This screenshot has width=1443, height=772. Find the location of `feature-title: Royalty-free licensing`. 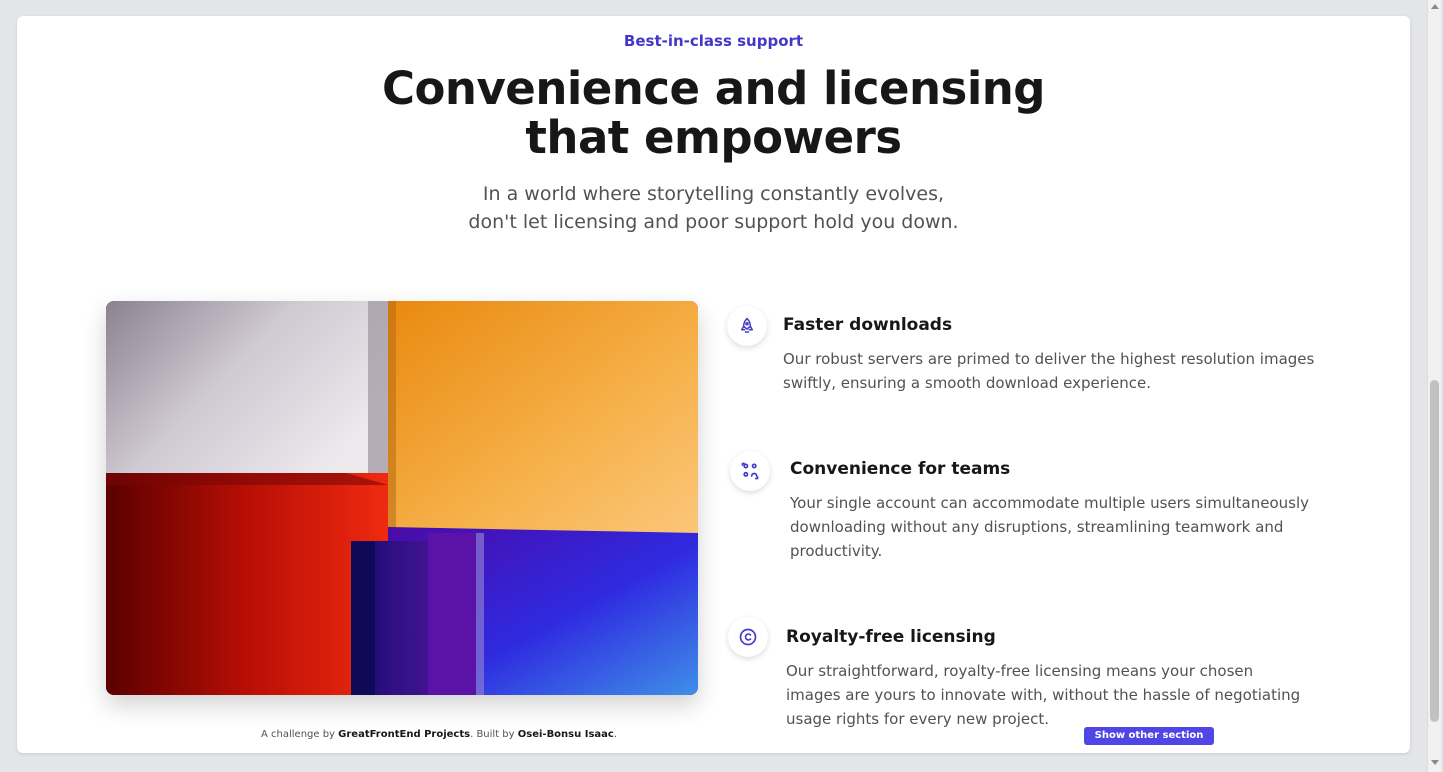

feature-title: Royalty-free licensing is located at coordinates (891, 637).